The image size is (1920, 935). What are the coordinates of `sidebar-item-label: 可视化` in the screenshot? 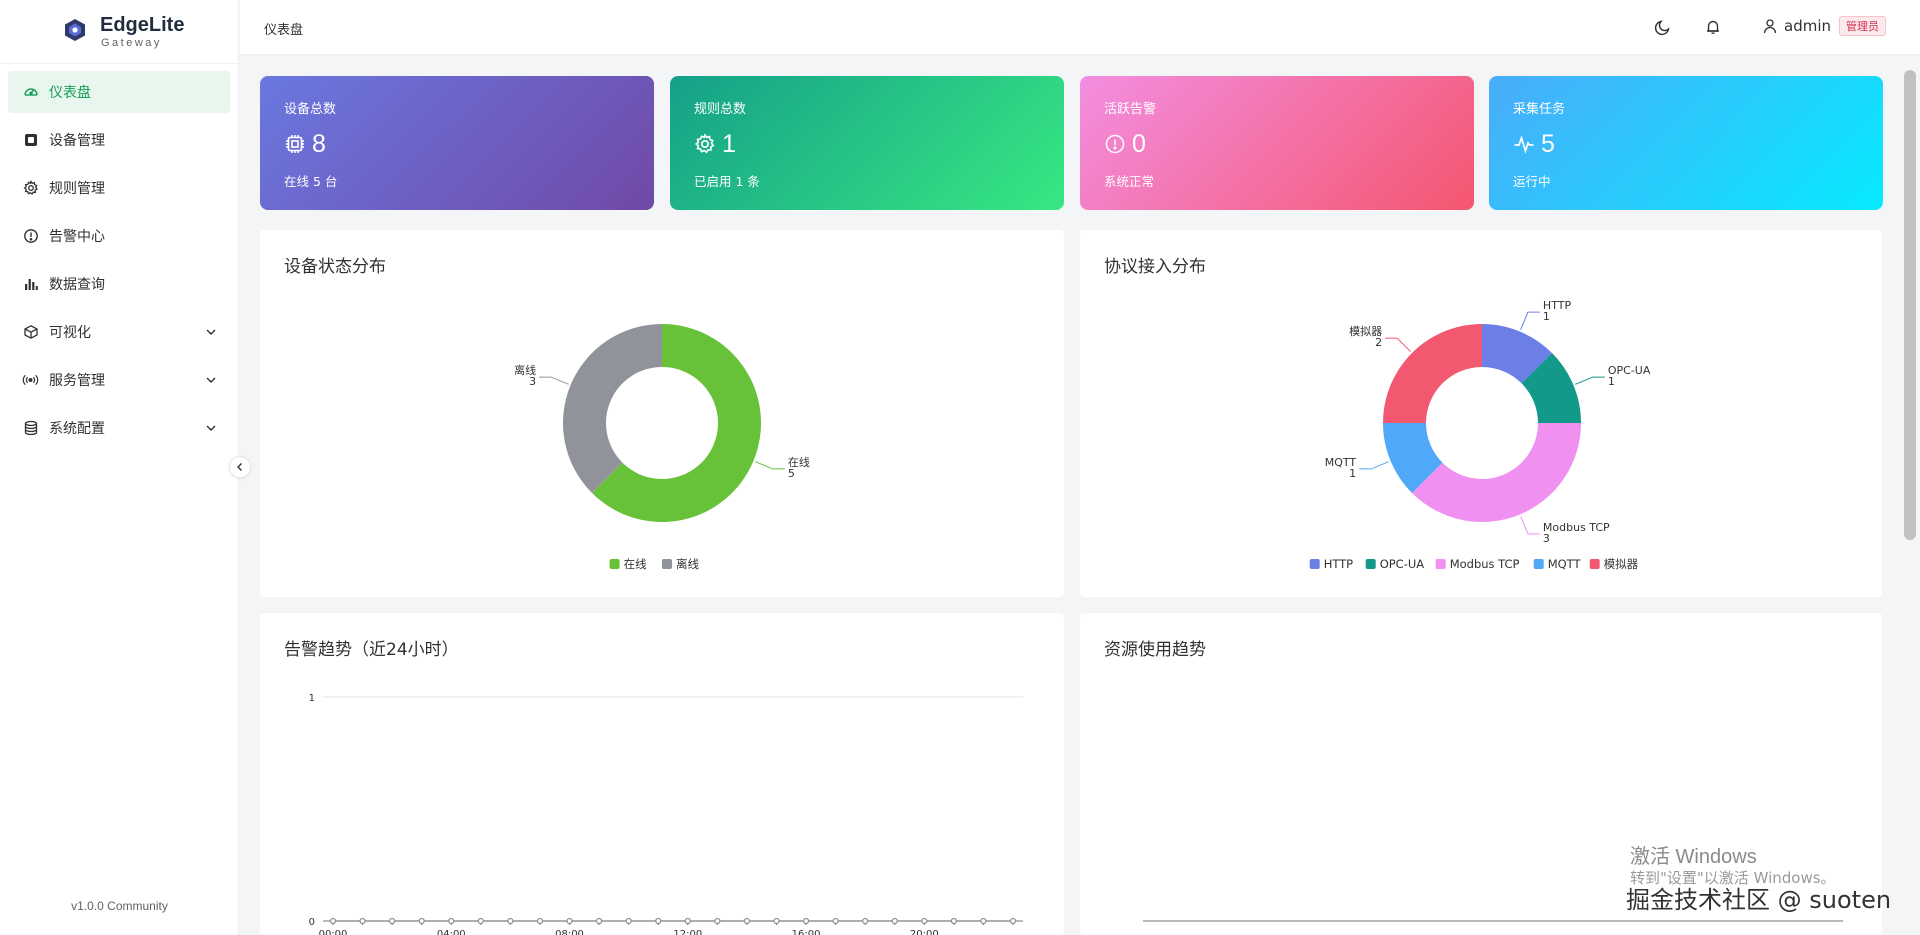 It's located at (70, 333).